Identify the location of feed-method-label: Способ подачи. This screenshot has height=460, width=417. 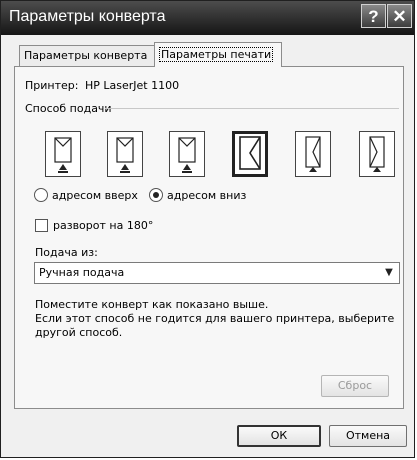
(68, 108).